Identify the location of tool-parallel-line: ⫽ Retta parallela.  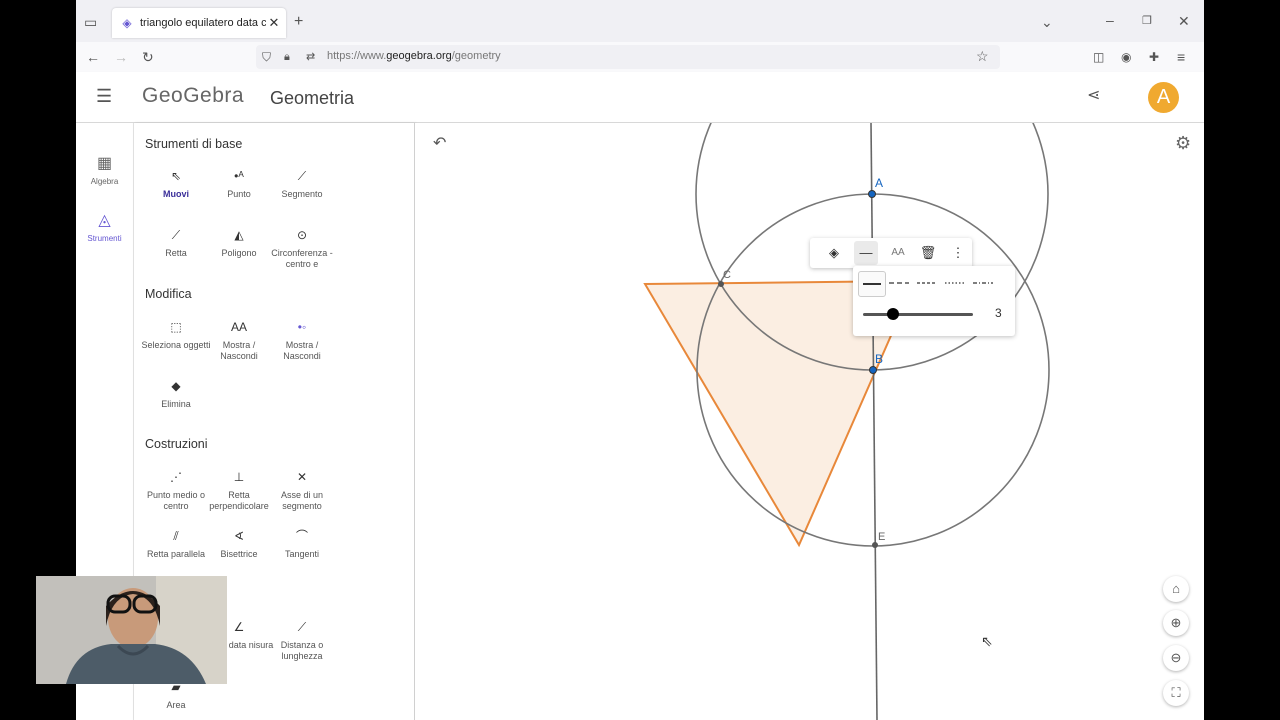
(176, 543).